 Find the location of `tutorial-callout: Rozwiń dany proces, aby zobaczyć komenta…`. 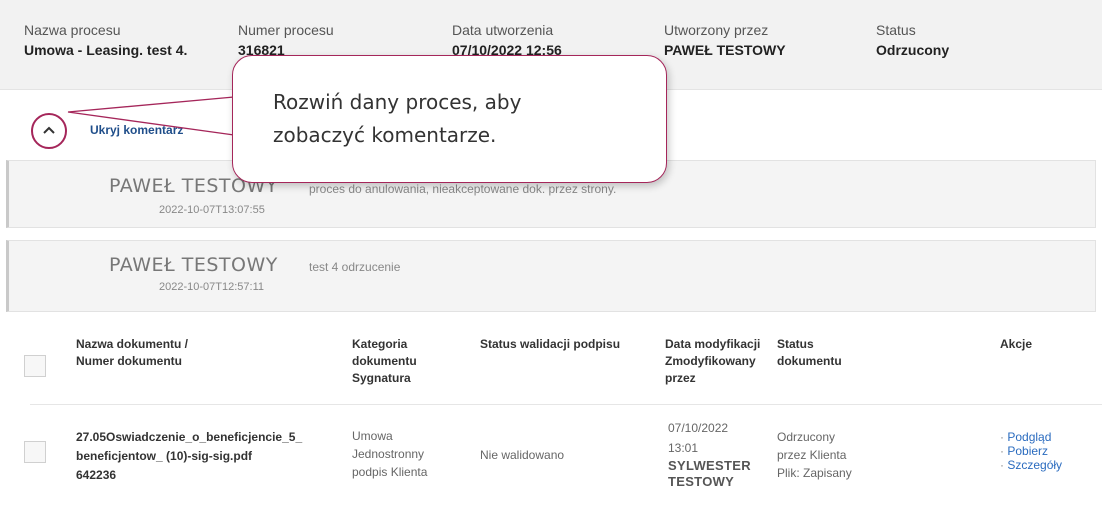

tutorial-callout: Rozwiń dany proces, aby zobaczyć komenta… is located at coordinates (449, 119).